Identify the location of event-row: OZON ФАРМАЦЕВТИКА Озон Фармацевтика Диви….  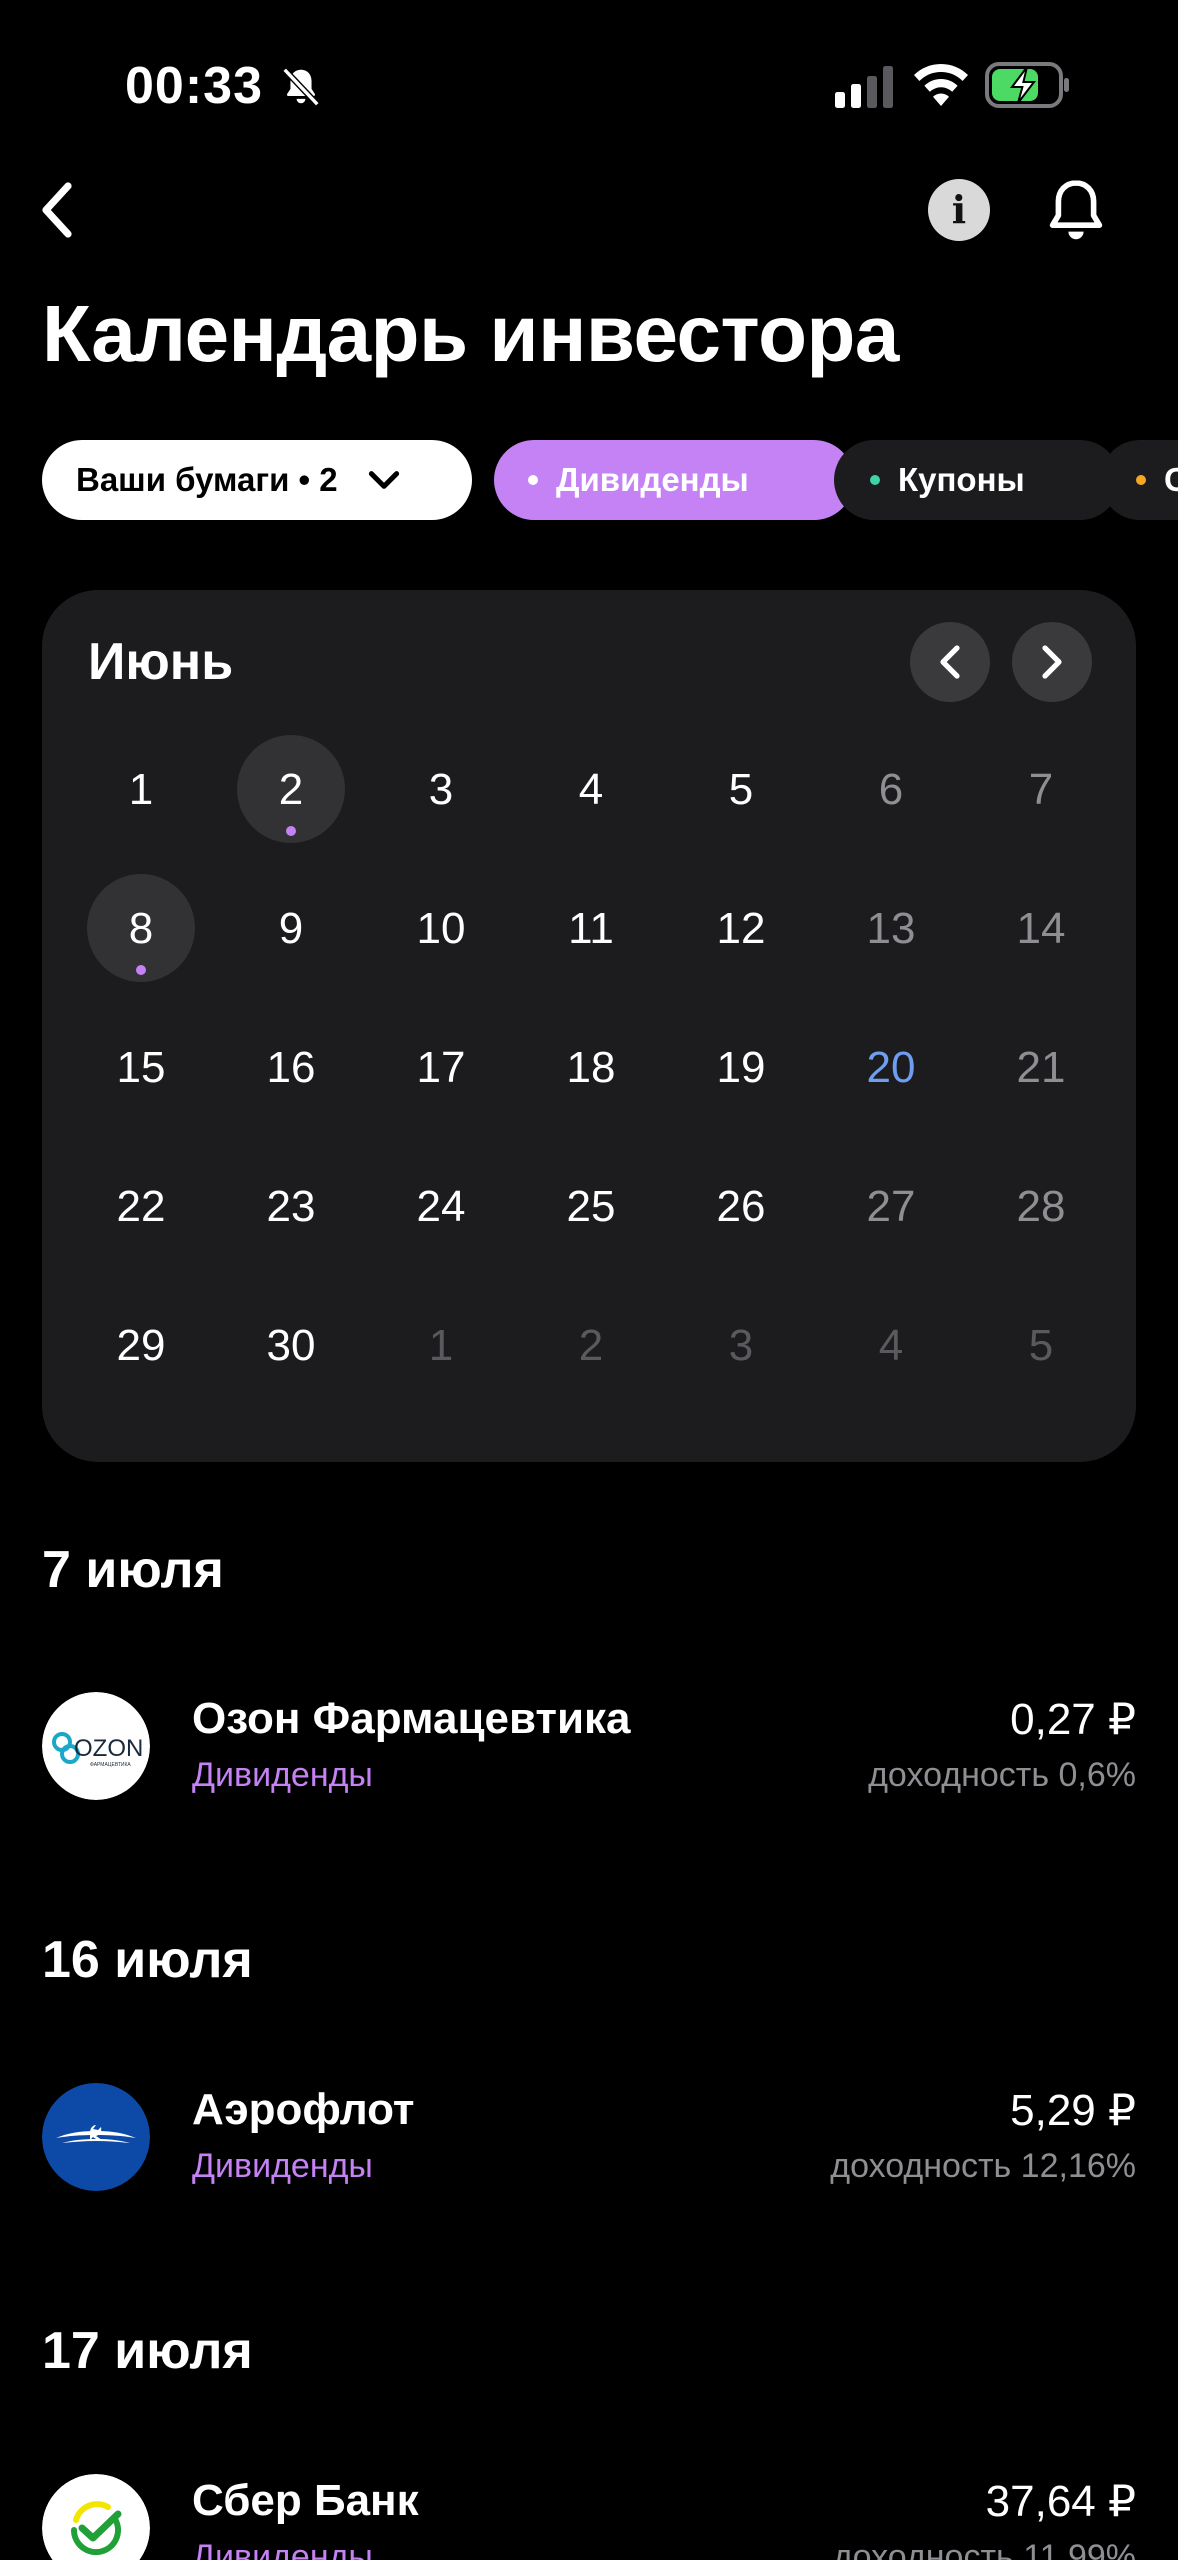
(589, 1747).